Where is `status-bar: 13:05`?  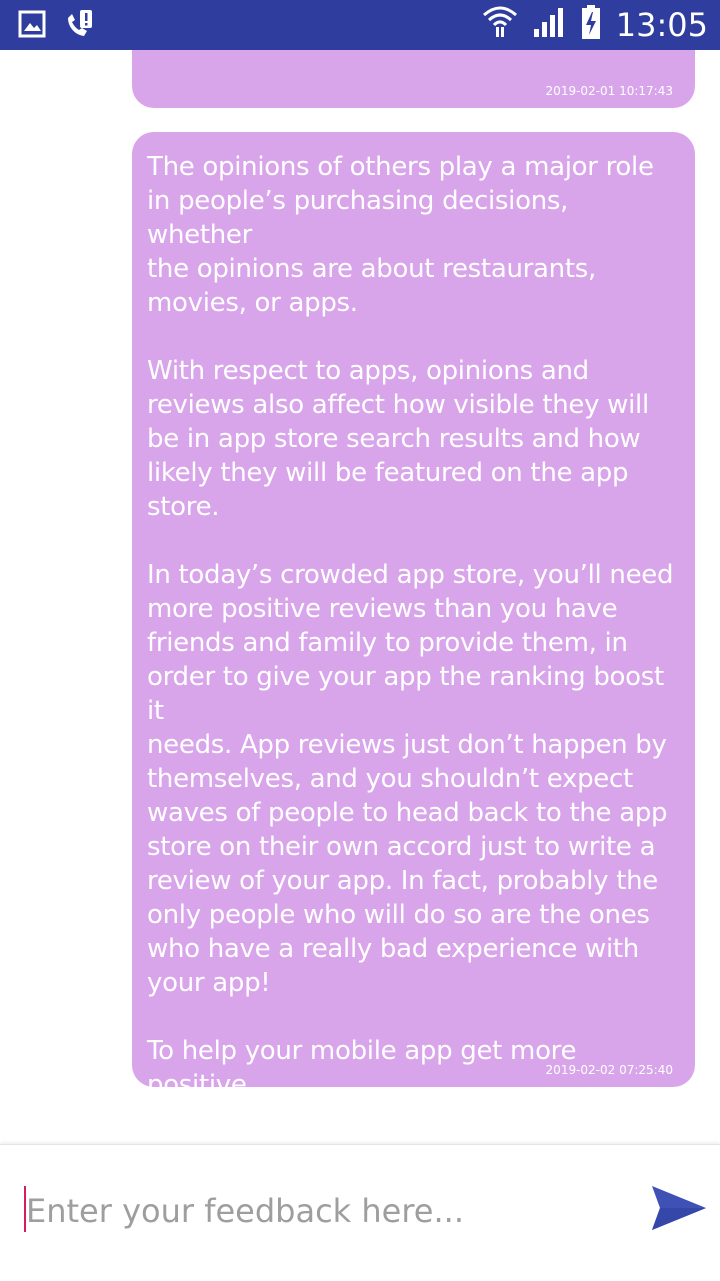 status-bar: 13:05 is located at coordinates (360, 25).